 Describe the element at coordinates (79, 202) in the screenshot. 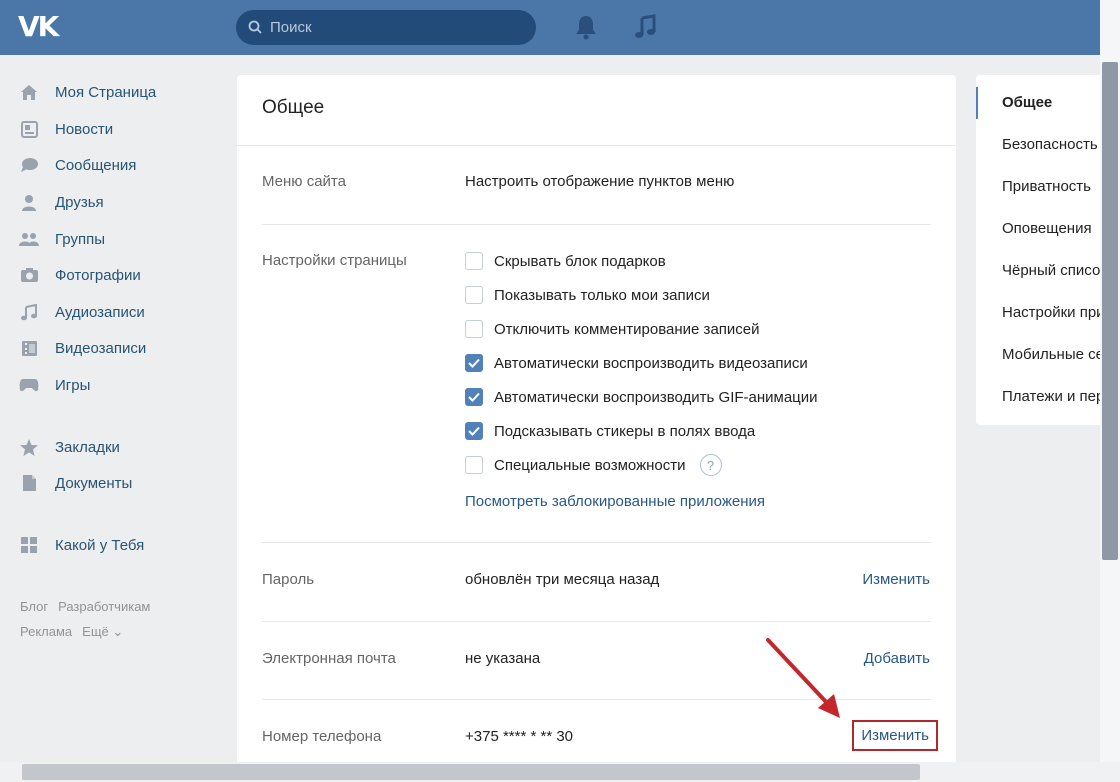

I see `nav-label: Друзья` at that location.